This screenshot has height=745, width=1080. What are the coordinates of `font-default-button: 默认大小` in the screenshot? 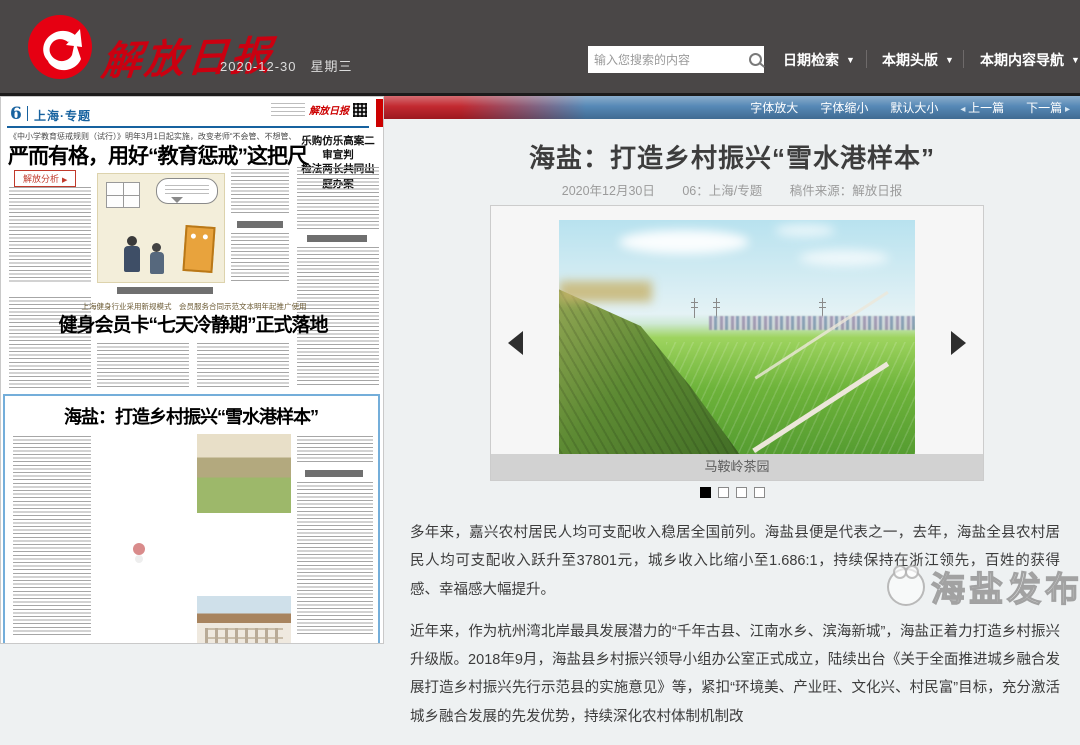 It's located at (914, 107).